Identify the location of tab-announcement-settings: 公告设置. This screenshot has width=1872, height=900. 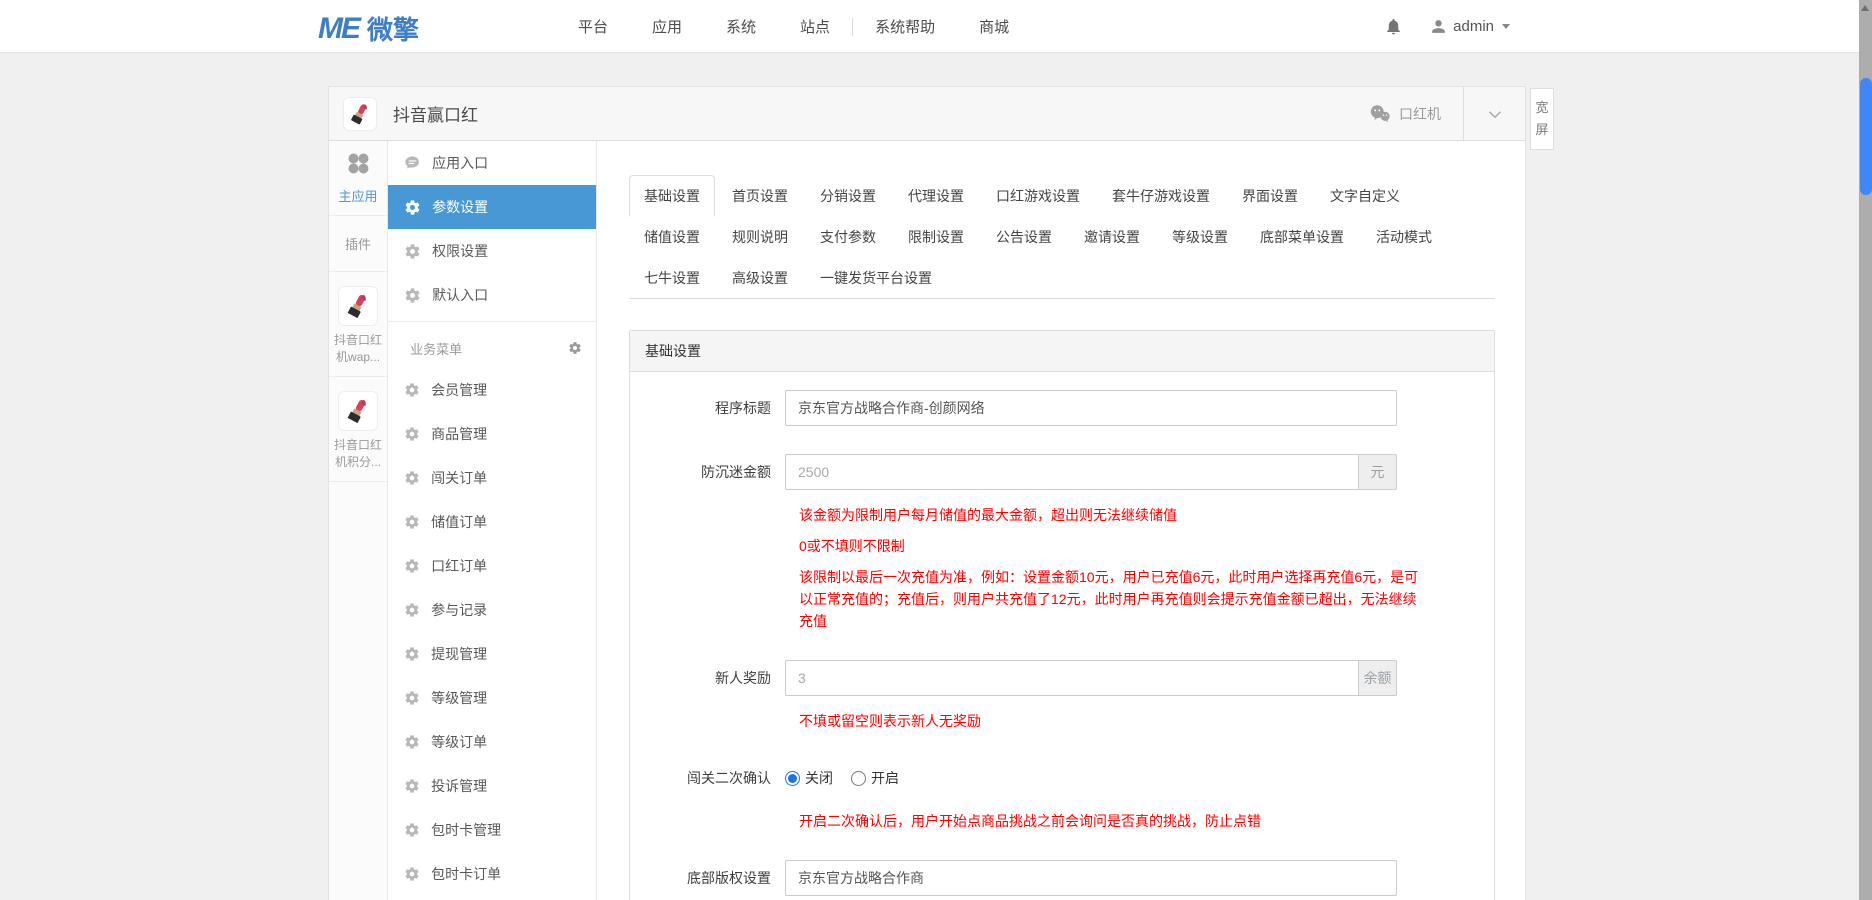
(1024, 237).